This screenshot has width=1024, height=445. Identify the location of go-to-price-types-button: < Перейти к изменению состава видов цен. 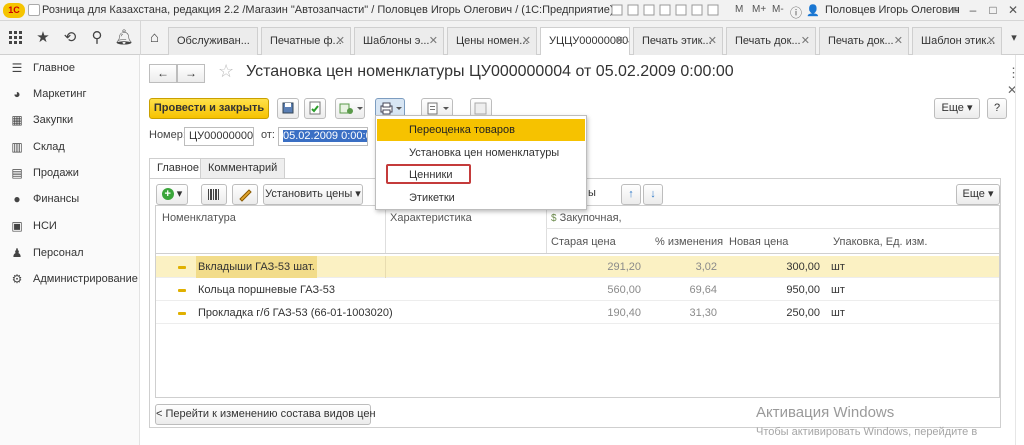
(265, 414).